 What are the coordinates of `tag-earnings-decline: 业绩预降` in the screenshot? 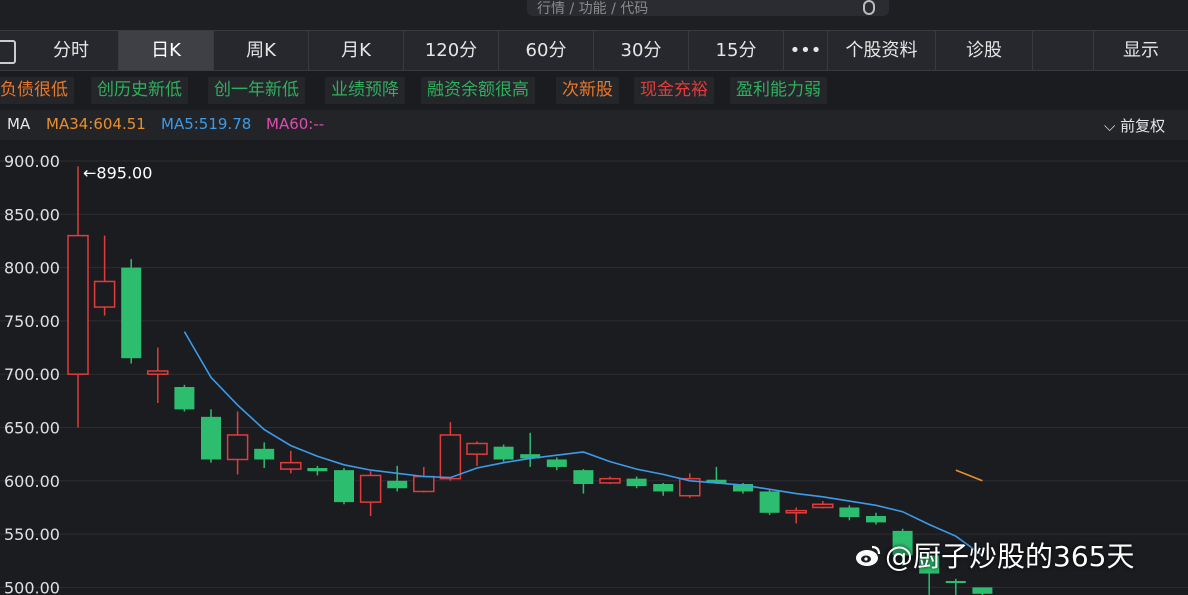 It's located at (365, 90).